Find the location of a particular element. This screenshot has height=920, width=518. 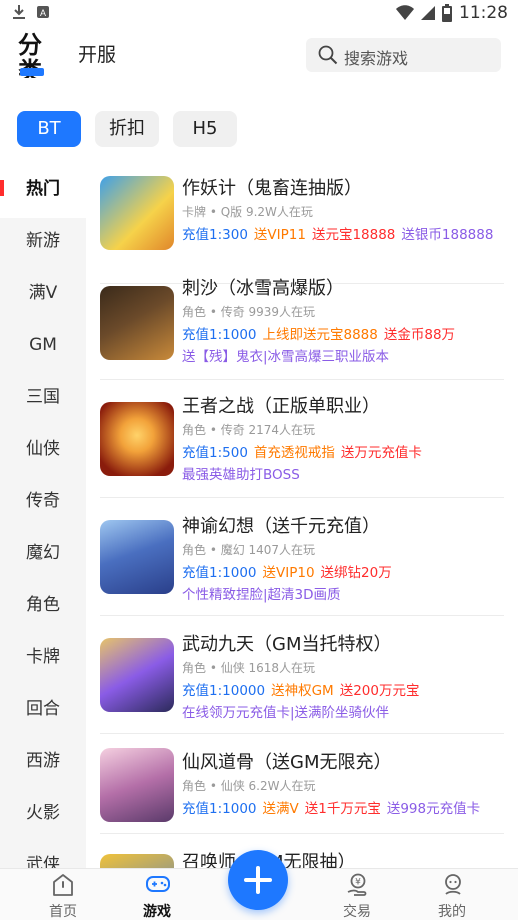

tag-benefit: 上线即送元宝8888 is located at coordinates (320, 335).